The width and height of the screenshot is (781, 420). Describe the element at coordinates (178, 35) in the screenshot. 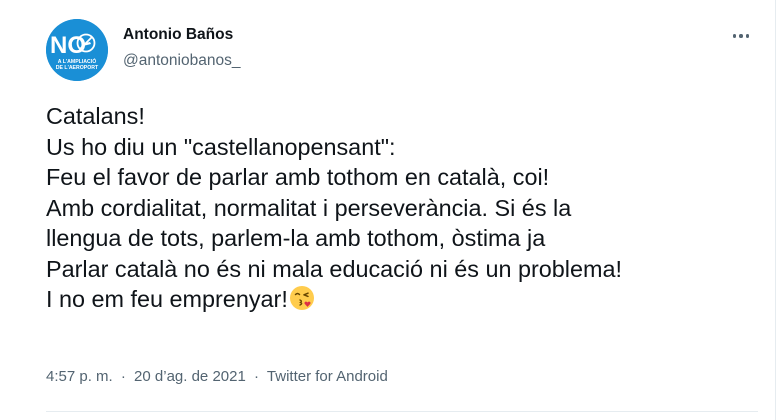

I see `author-name: Antonio Baños` at that location.